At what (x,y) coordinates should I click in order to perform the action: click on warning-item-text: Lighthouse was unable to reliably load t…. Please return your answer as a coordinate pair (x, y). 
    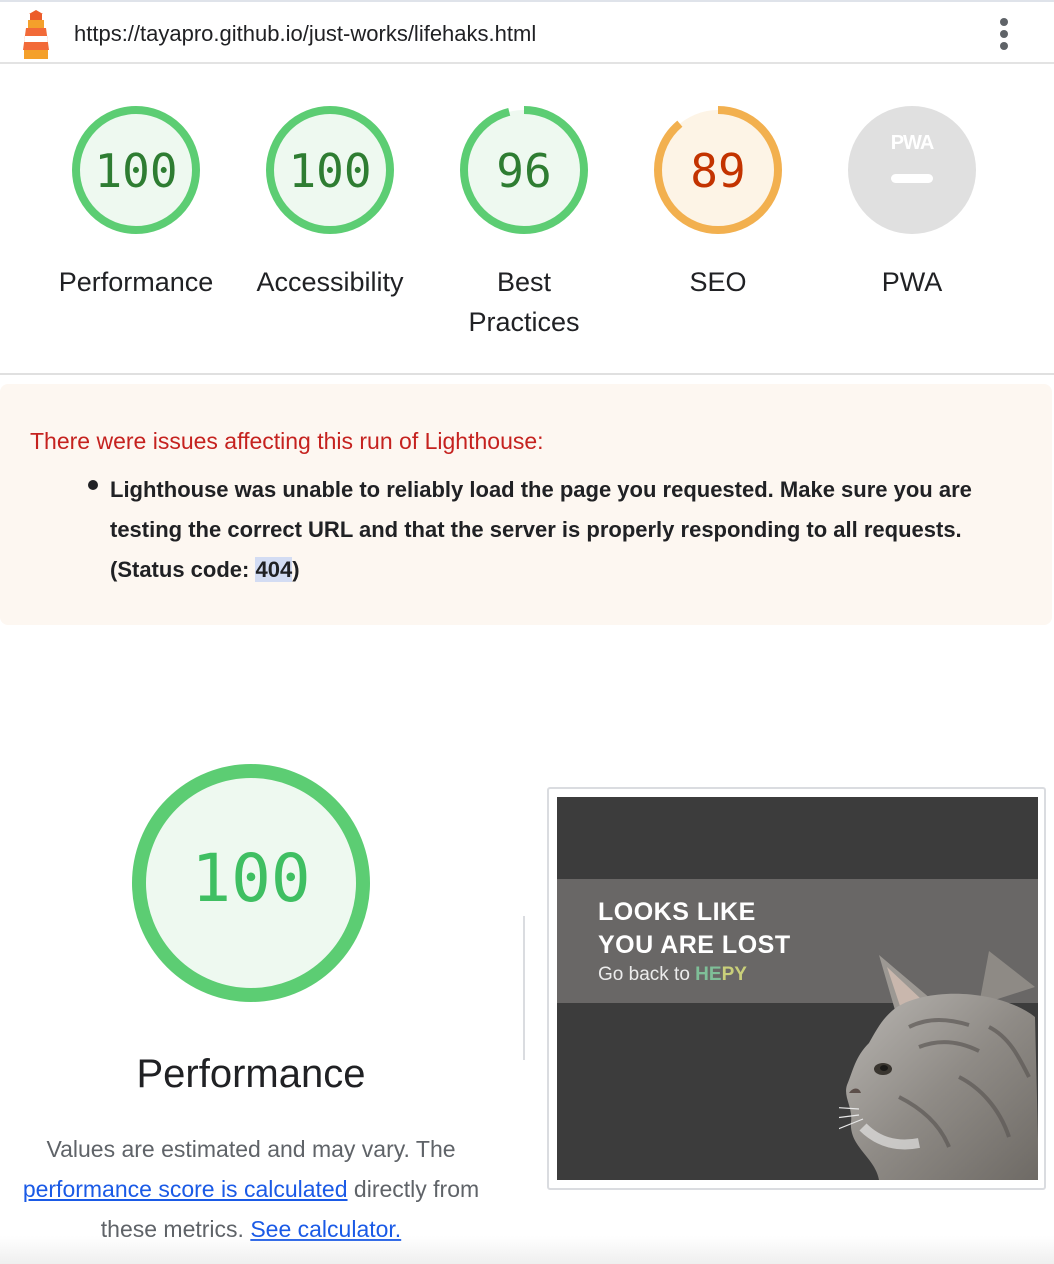
    Looking at the image, I should click on (541, 529).